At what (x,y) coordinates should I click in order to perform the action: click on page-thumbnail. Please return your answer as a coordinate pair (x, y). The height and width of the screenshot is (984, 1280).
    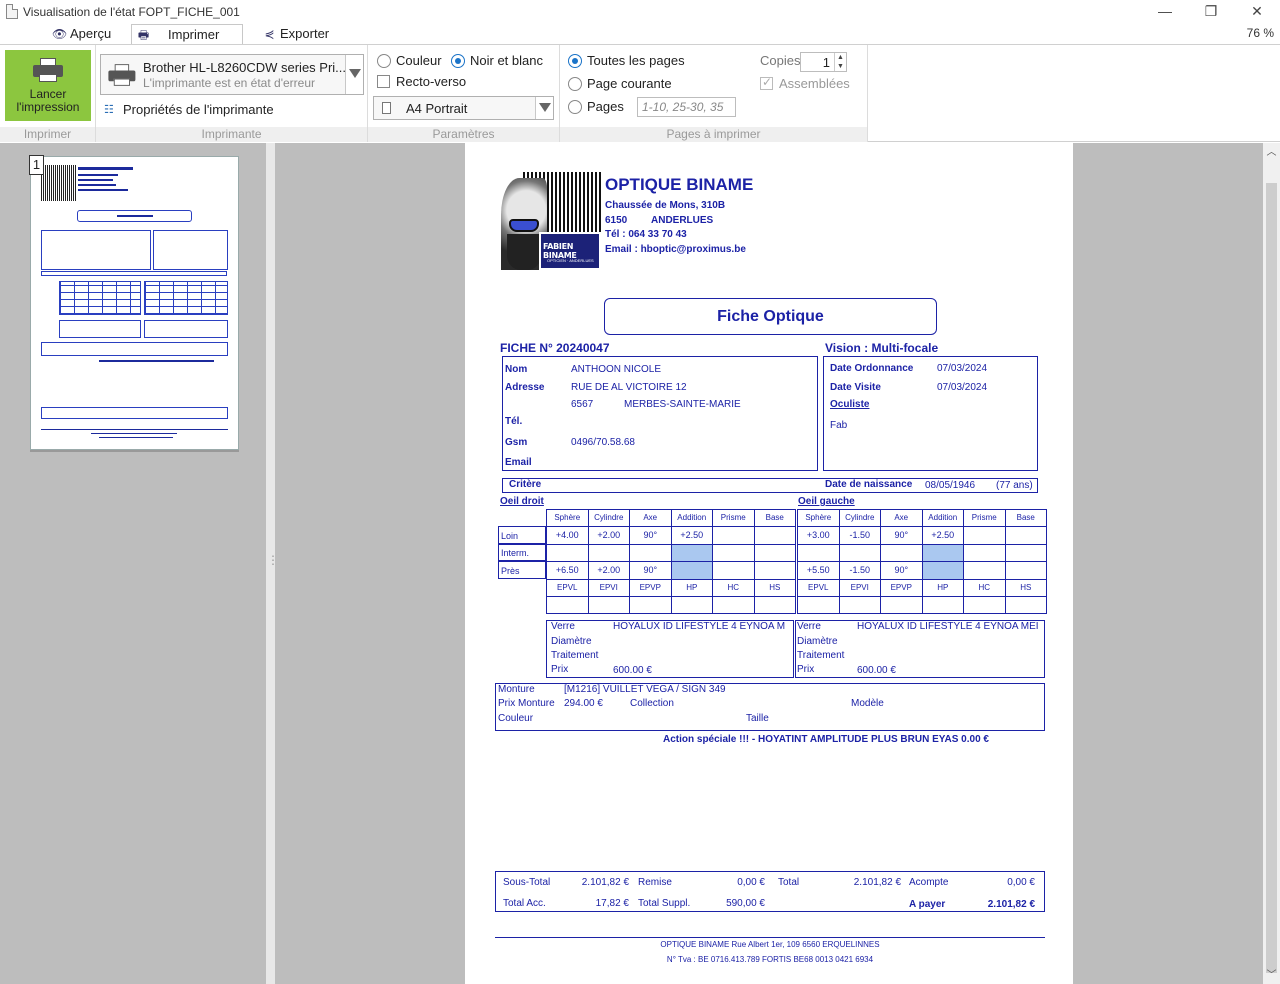
    Looking at the image, I should click on (134, 303).